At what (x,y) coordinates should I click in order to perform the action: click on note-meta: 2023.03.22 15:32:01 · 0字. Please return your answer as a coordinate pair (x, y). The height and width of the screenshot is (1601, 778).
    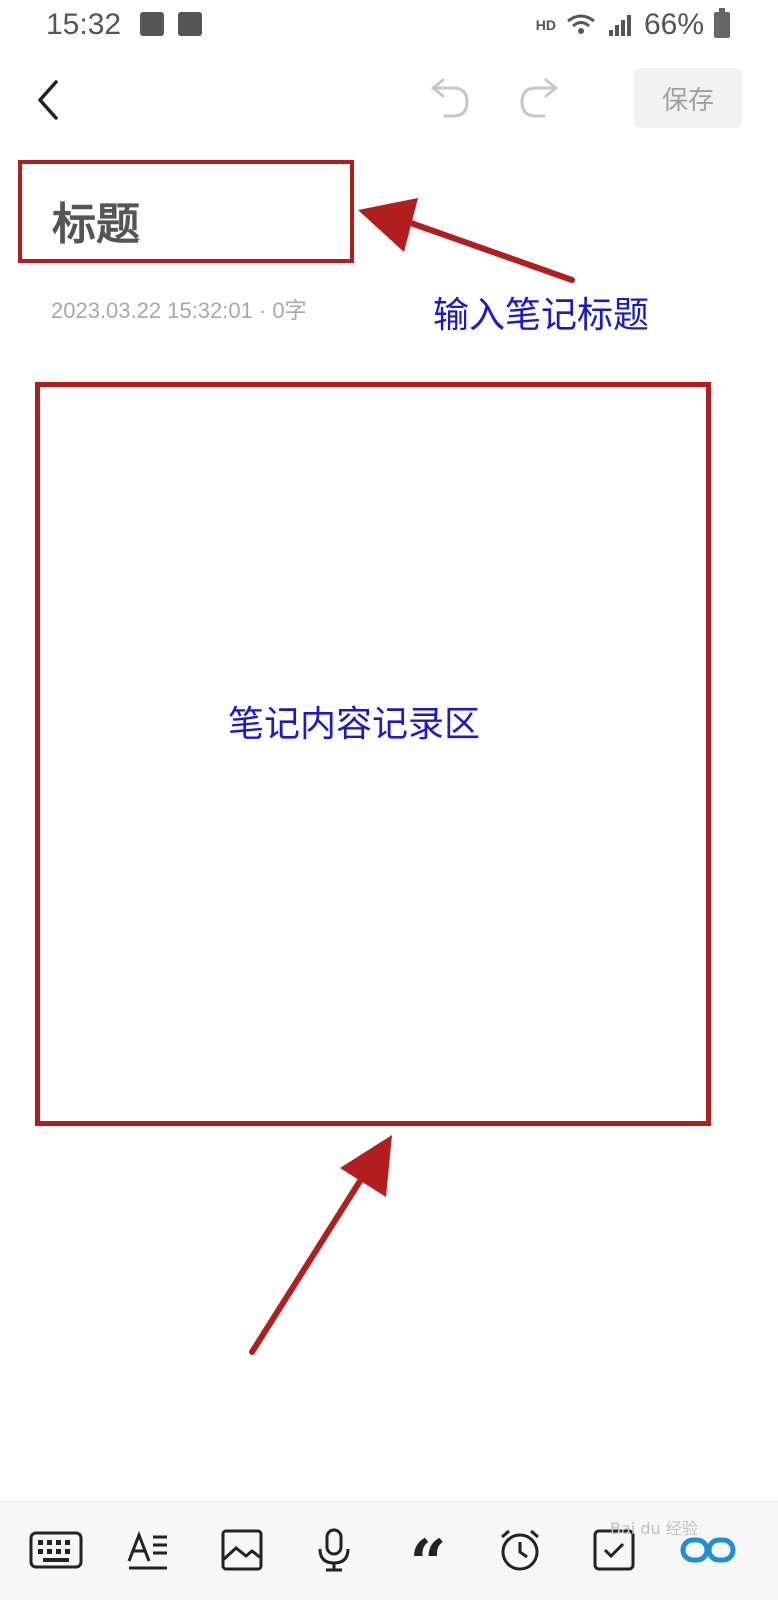
    Looking at the image, I should click on (179, 310).